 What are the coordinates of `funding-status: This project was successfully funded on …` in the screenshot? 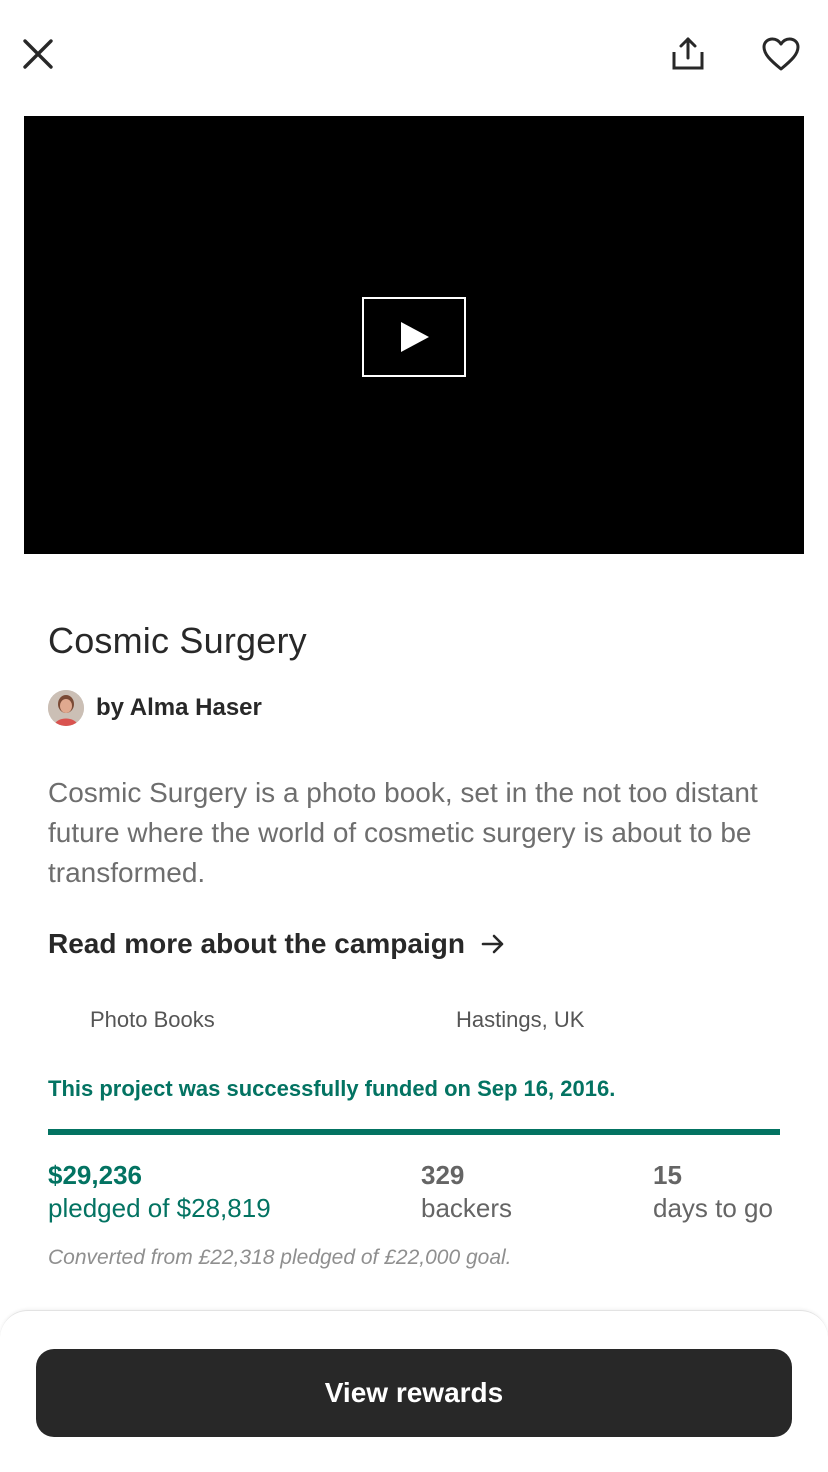 It's located at (332, 1088).